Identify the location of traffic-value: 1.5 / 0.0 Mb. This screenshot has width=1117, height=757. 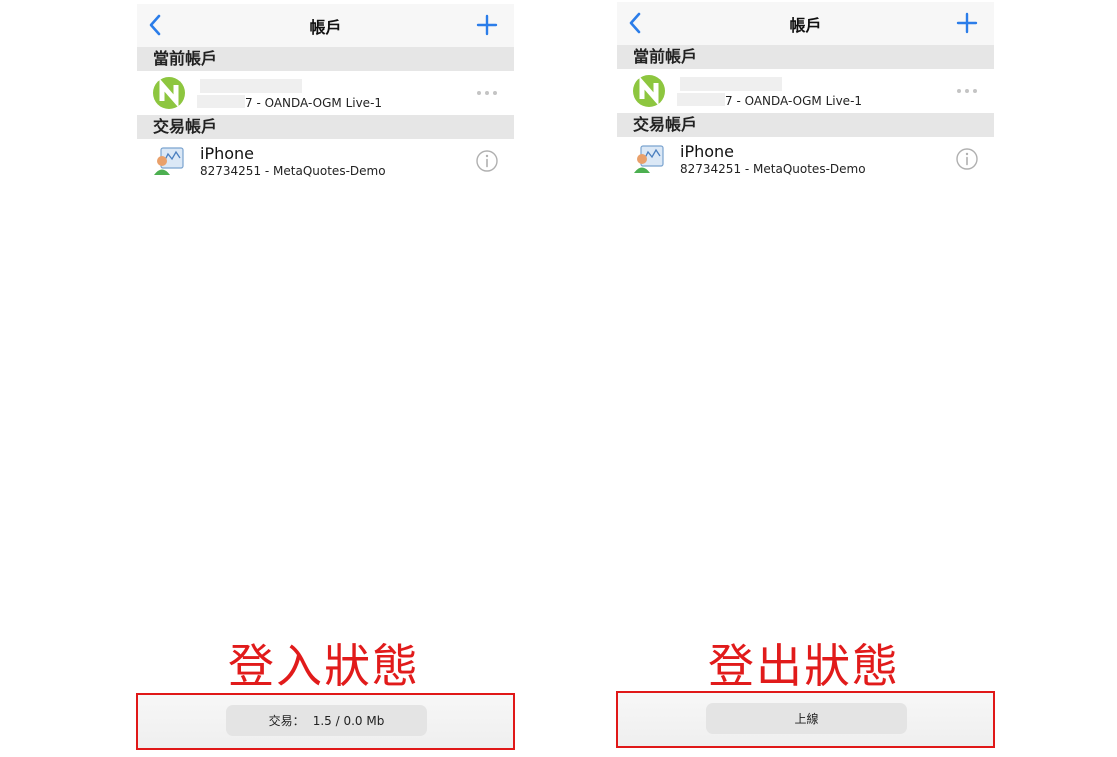
(348, 720).